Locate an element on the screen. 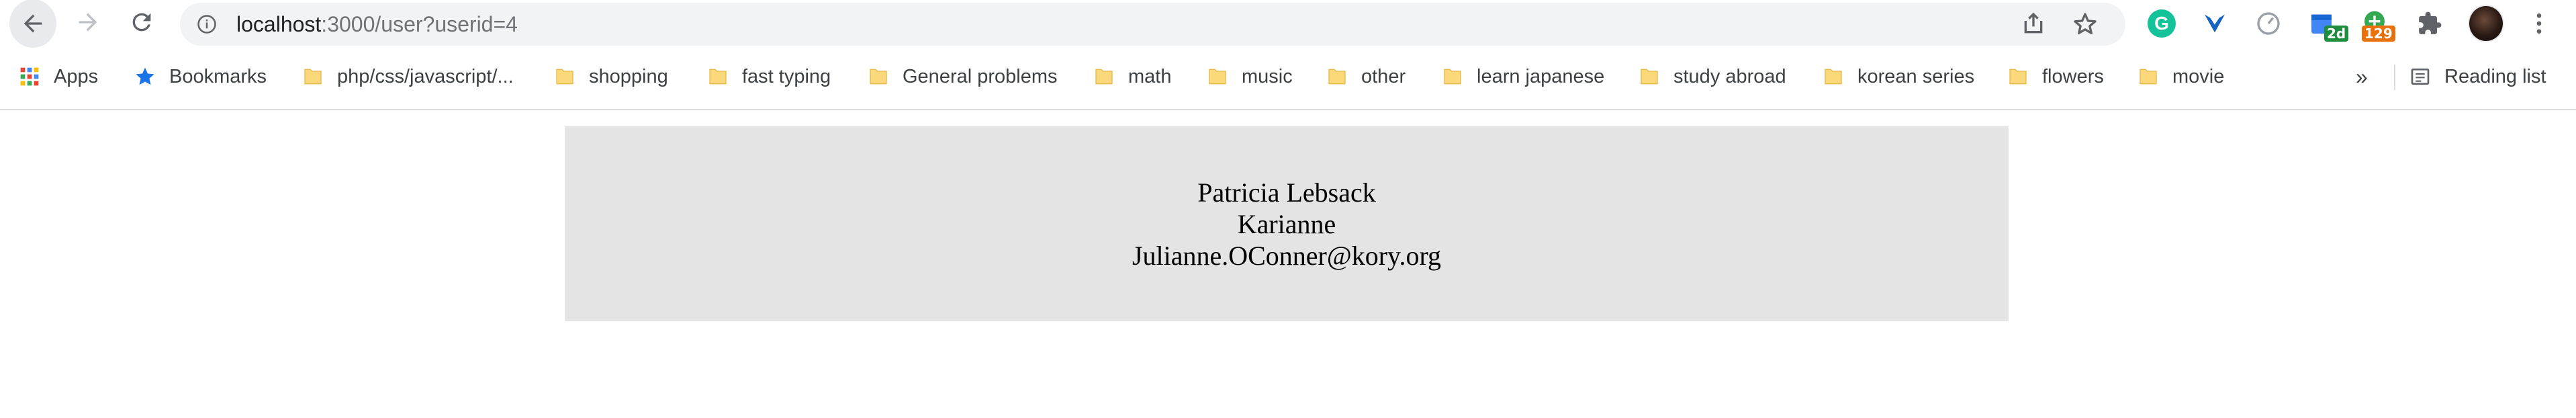 Image resolution: width=2576 pixels, height=418 pixels. user-email: Julianne.OConner@kory.org is located at coordinates (1287, 256).